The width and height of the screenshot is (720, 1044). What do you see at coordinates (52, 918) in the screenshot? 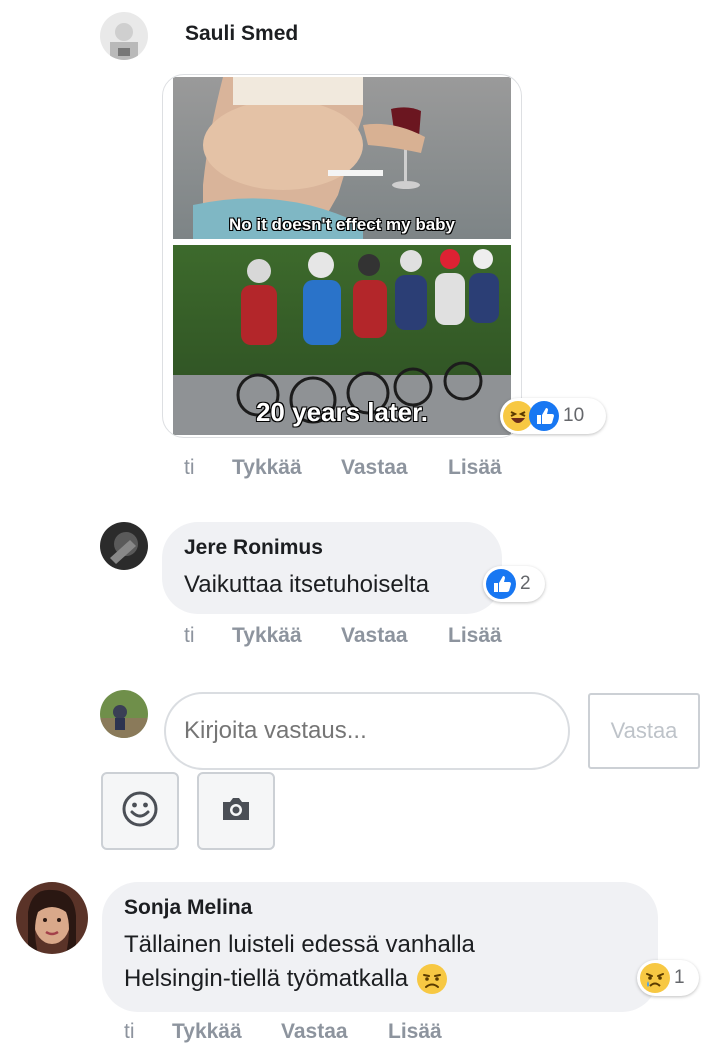
I see `avatar-sonja-melina` at bounding box center [52, 918].